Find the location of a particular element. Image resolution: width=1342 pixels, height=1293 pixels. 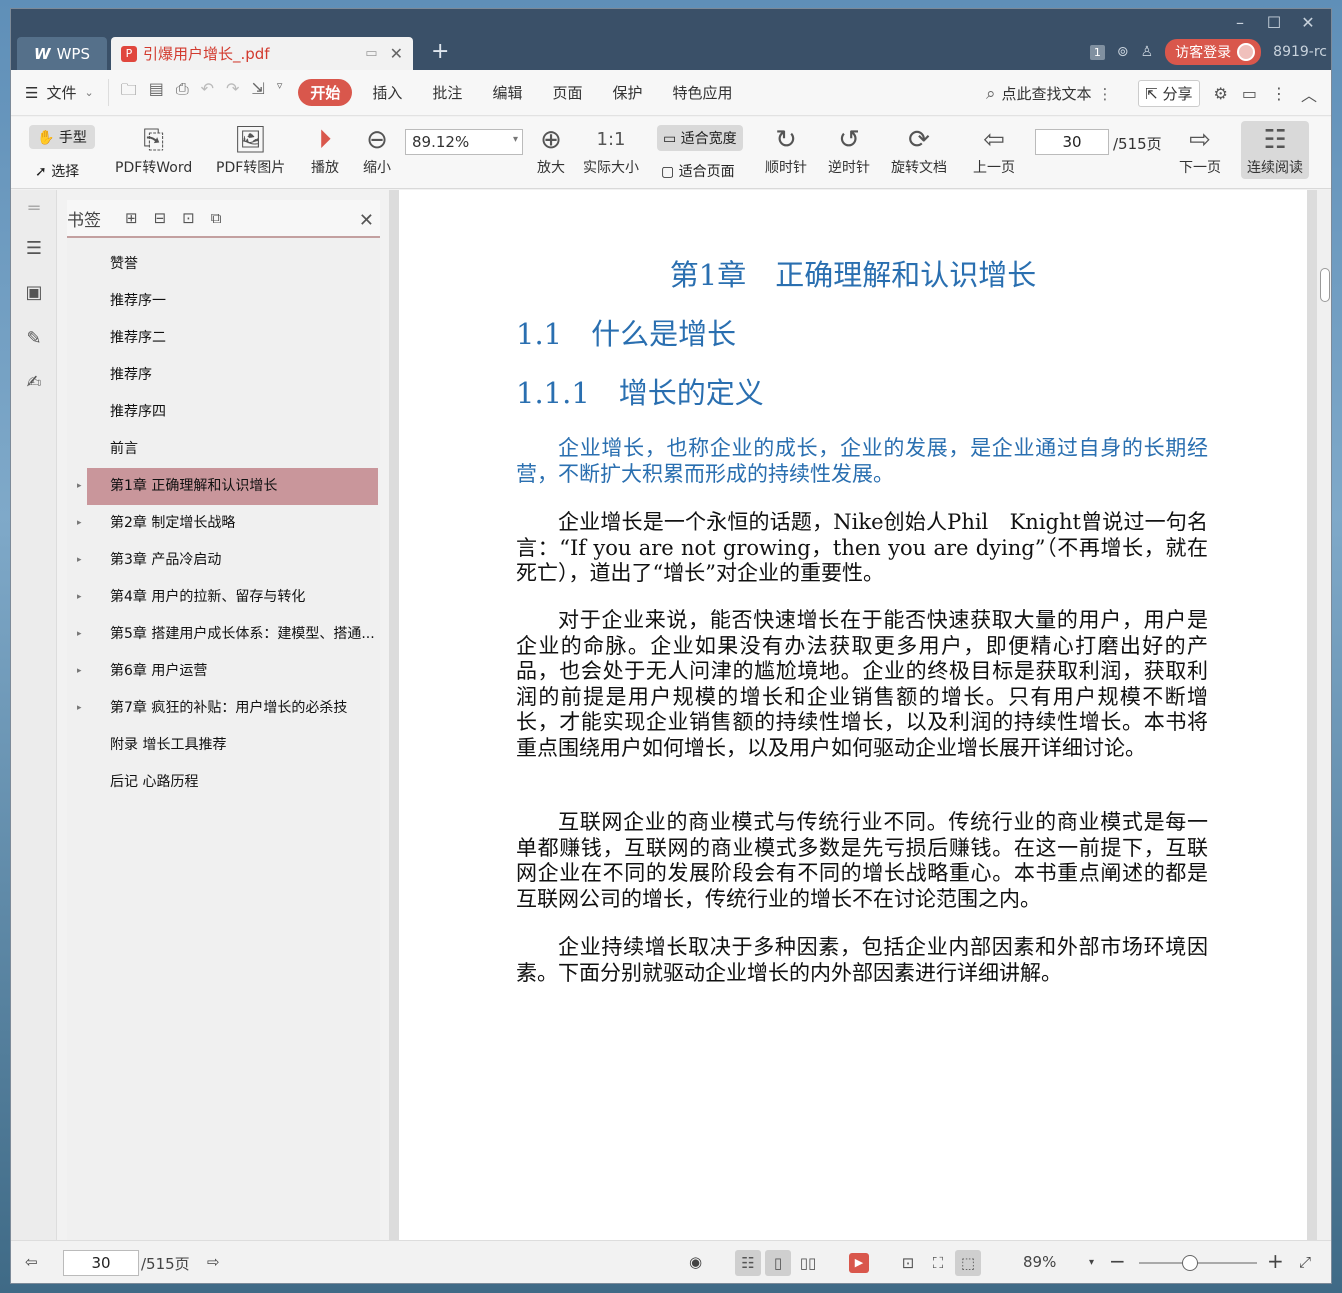

drag-handle-icon: ═ is located at coordinates (34, 209).